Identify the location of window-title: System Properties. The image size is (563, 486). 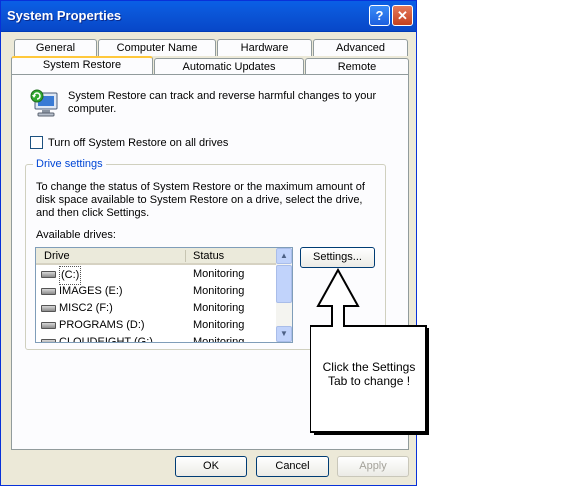
(64, 15).